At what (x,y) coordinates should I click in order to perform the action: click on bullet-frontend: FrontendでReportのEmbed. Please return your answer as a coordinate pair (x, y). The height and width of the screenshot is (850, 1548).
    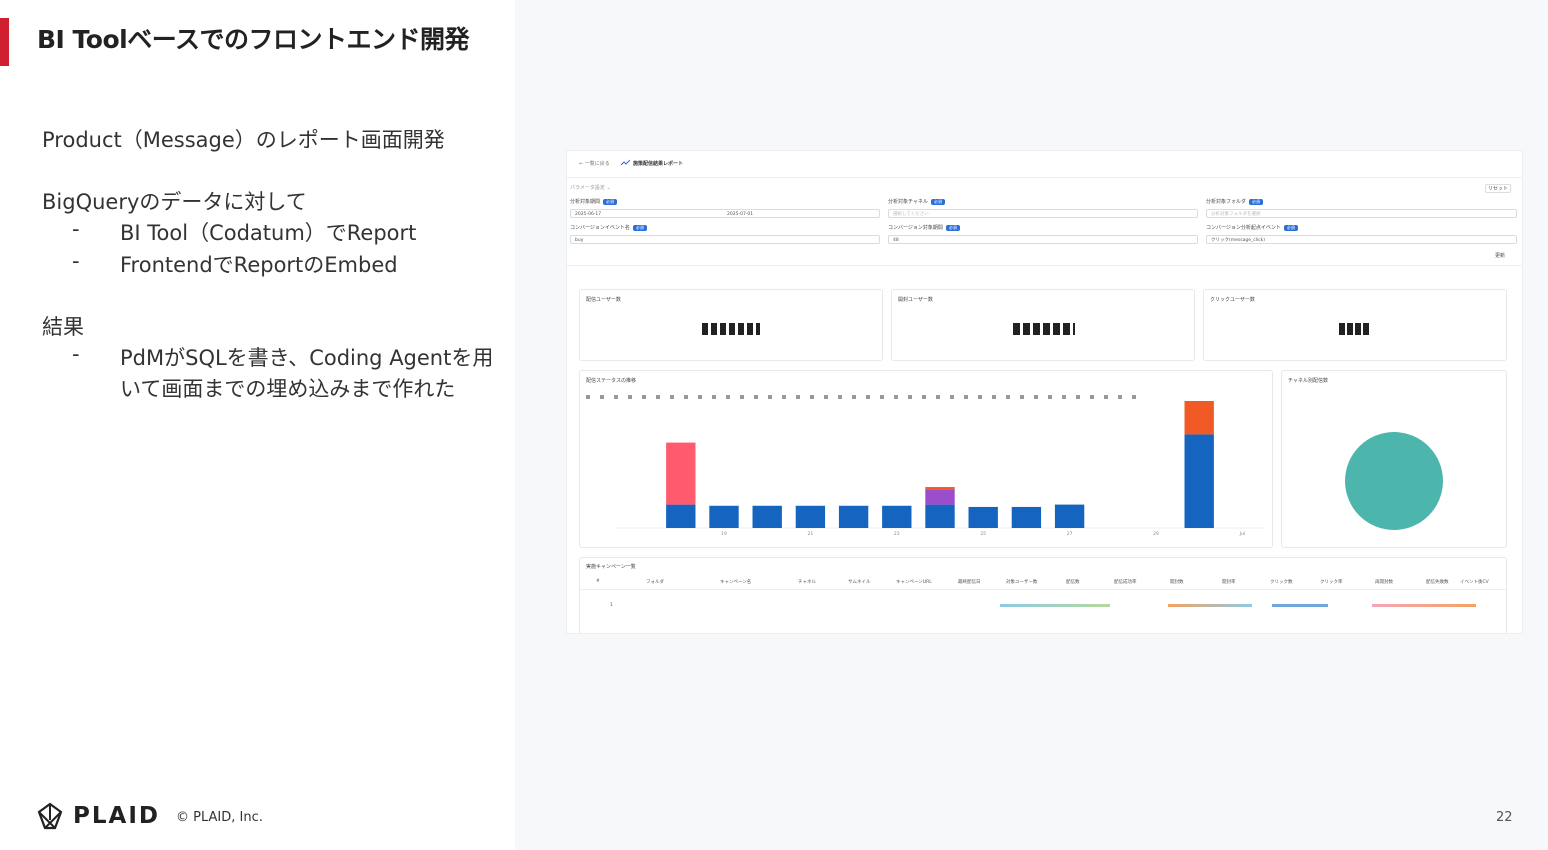
    Looking at the image, I should click on (259, 265).